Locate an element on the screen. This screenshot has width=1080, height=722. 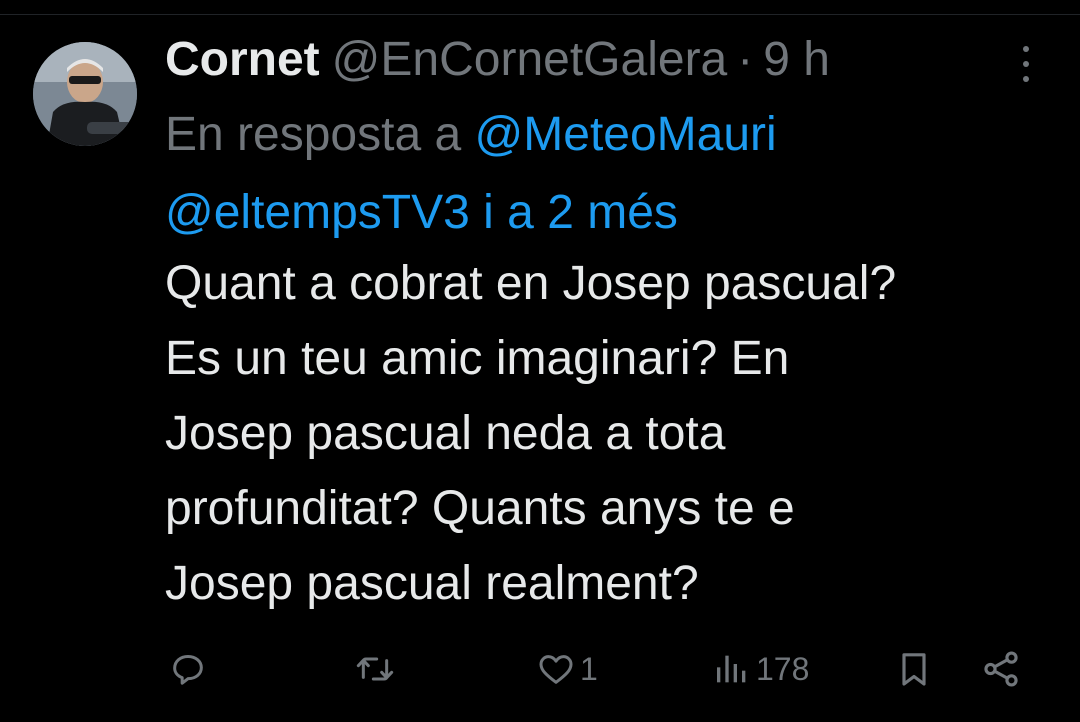
author-handle: @EnCornetGalera is located at coordinates (530, 60).